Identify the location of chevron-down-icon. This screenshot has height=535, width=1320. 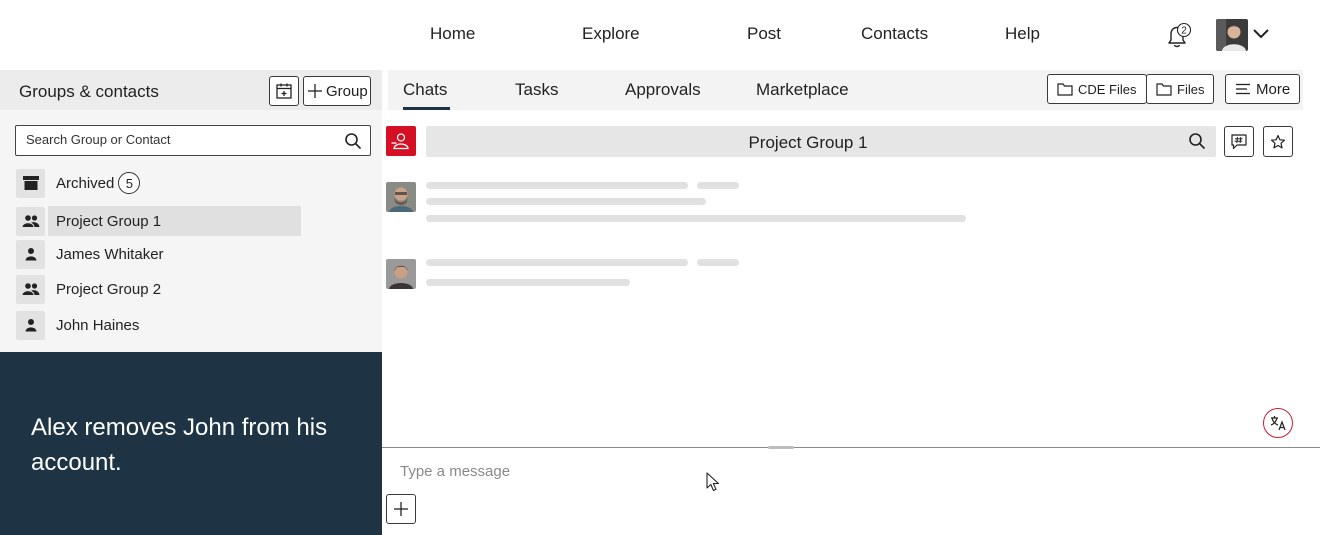
(1261, 34).